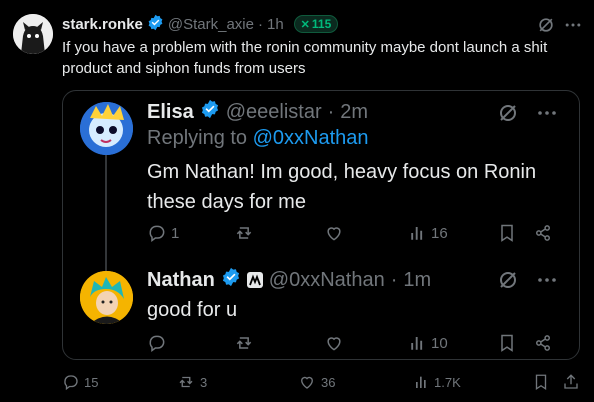 This screenshot has width=594, height=402. I want to click on author-name: Nathan, so click(181, 280).